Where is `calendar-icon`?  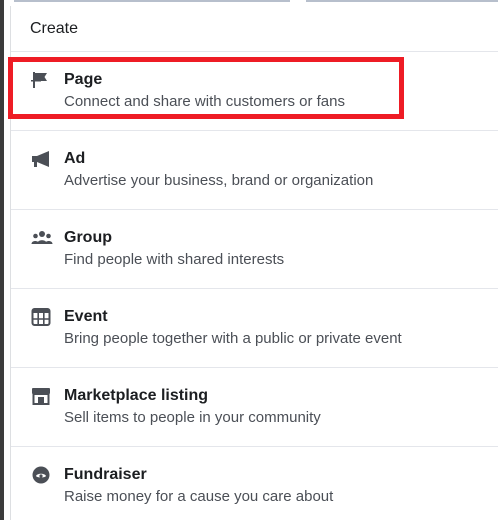
calendar-icon is located at coordinates (42, 317).